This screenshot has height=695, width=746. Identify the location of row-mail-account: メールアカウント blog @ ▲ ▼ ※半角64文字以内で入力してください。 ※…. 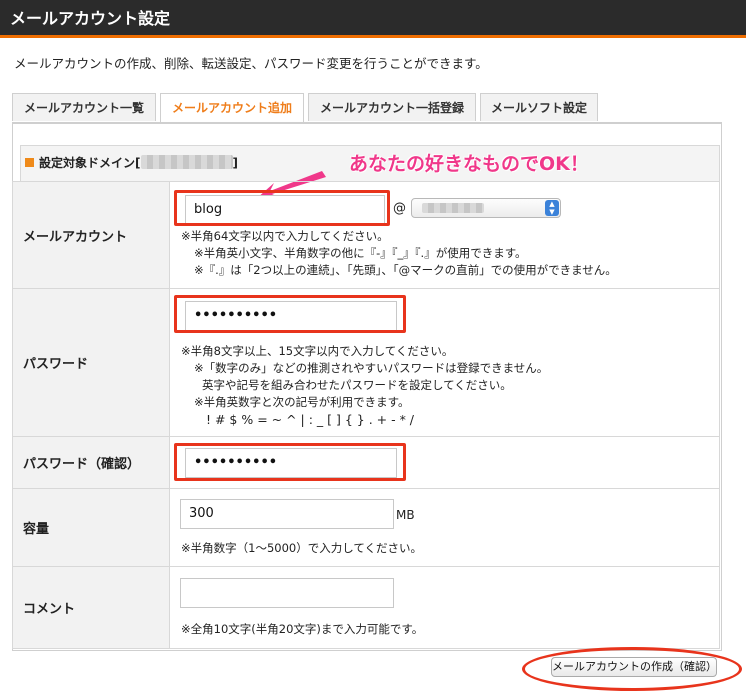
(366, 235).